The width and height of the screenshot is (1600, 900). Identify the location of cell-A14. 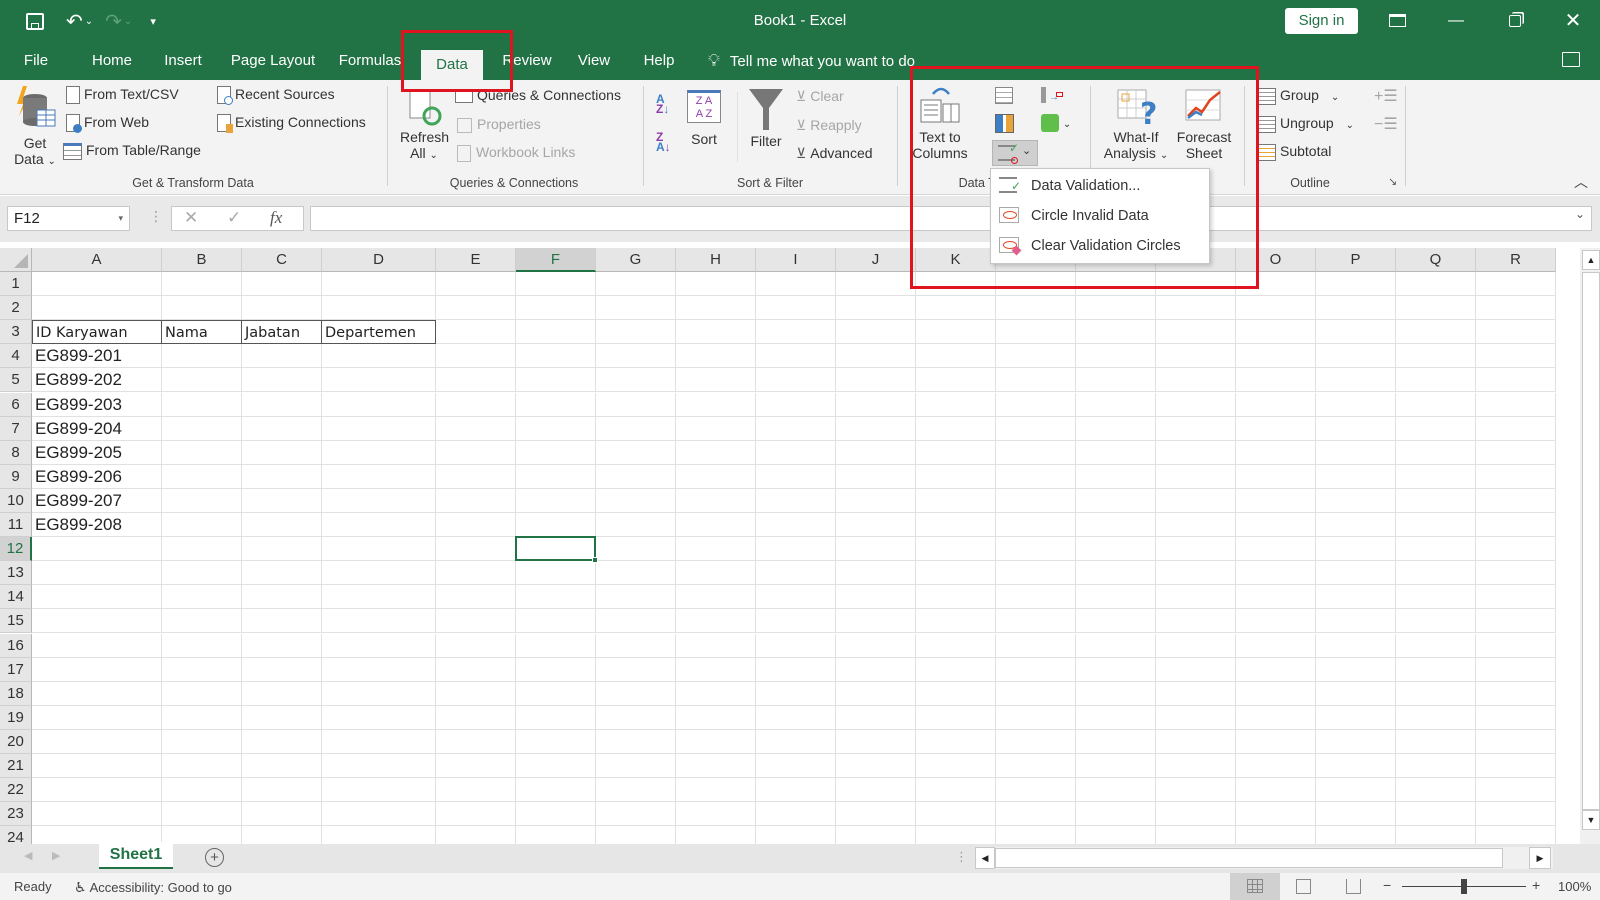
(97, 597).